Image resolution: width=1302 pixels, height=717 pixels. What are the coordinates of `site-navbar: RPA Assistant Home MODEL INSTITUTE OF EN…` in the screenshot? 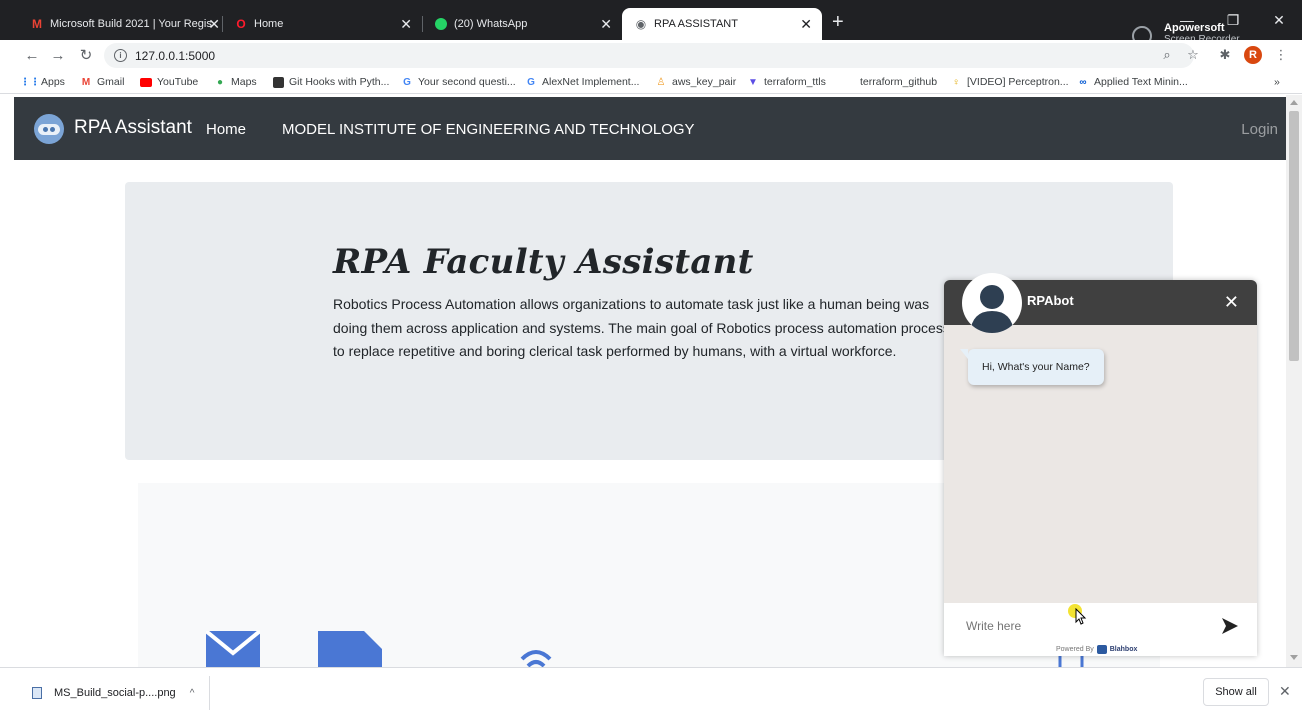 It's located at (650, 128).